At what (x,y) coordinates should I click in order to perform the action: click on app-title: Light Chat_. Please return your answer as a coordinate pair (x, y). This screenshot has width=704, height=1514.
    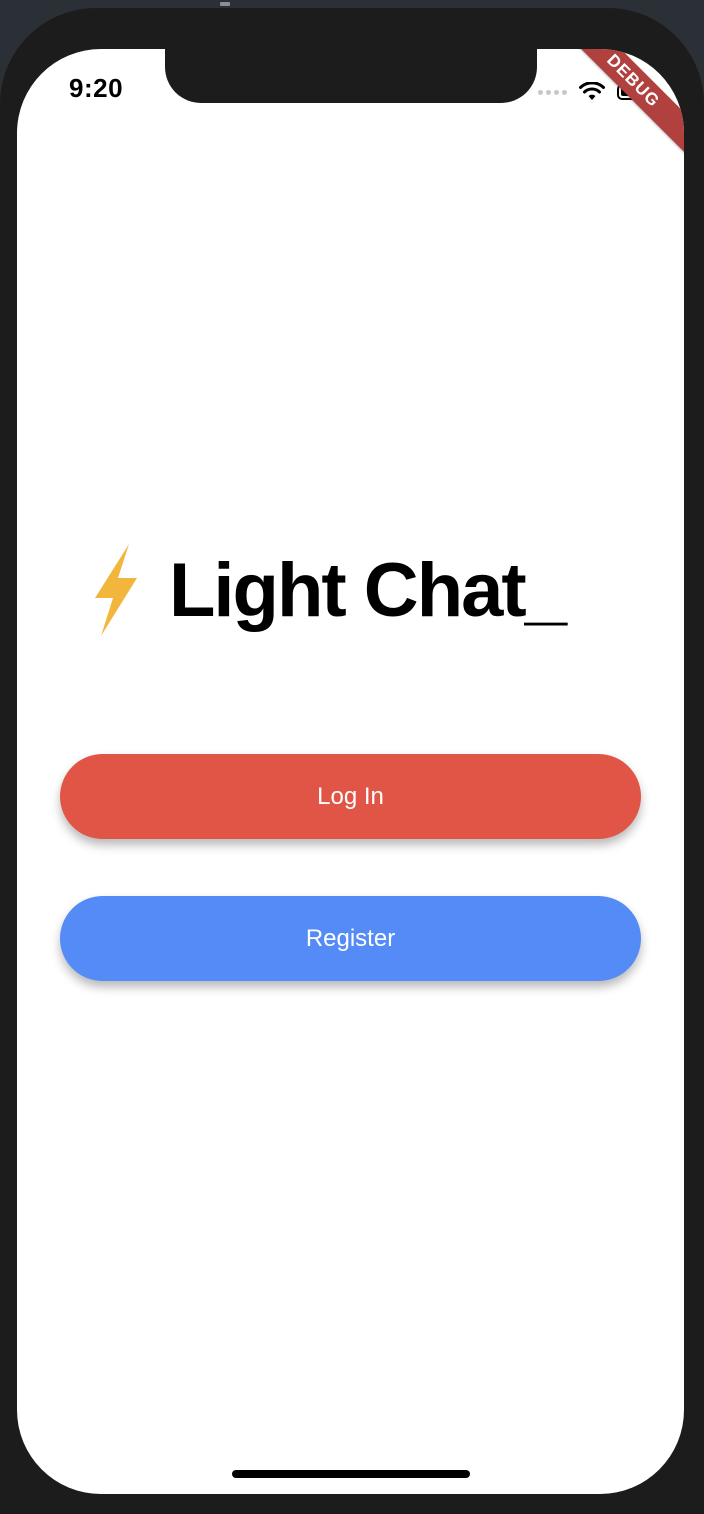
    Looking at the image, I should click on (368, 590).